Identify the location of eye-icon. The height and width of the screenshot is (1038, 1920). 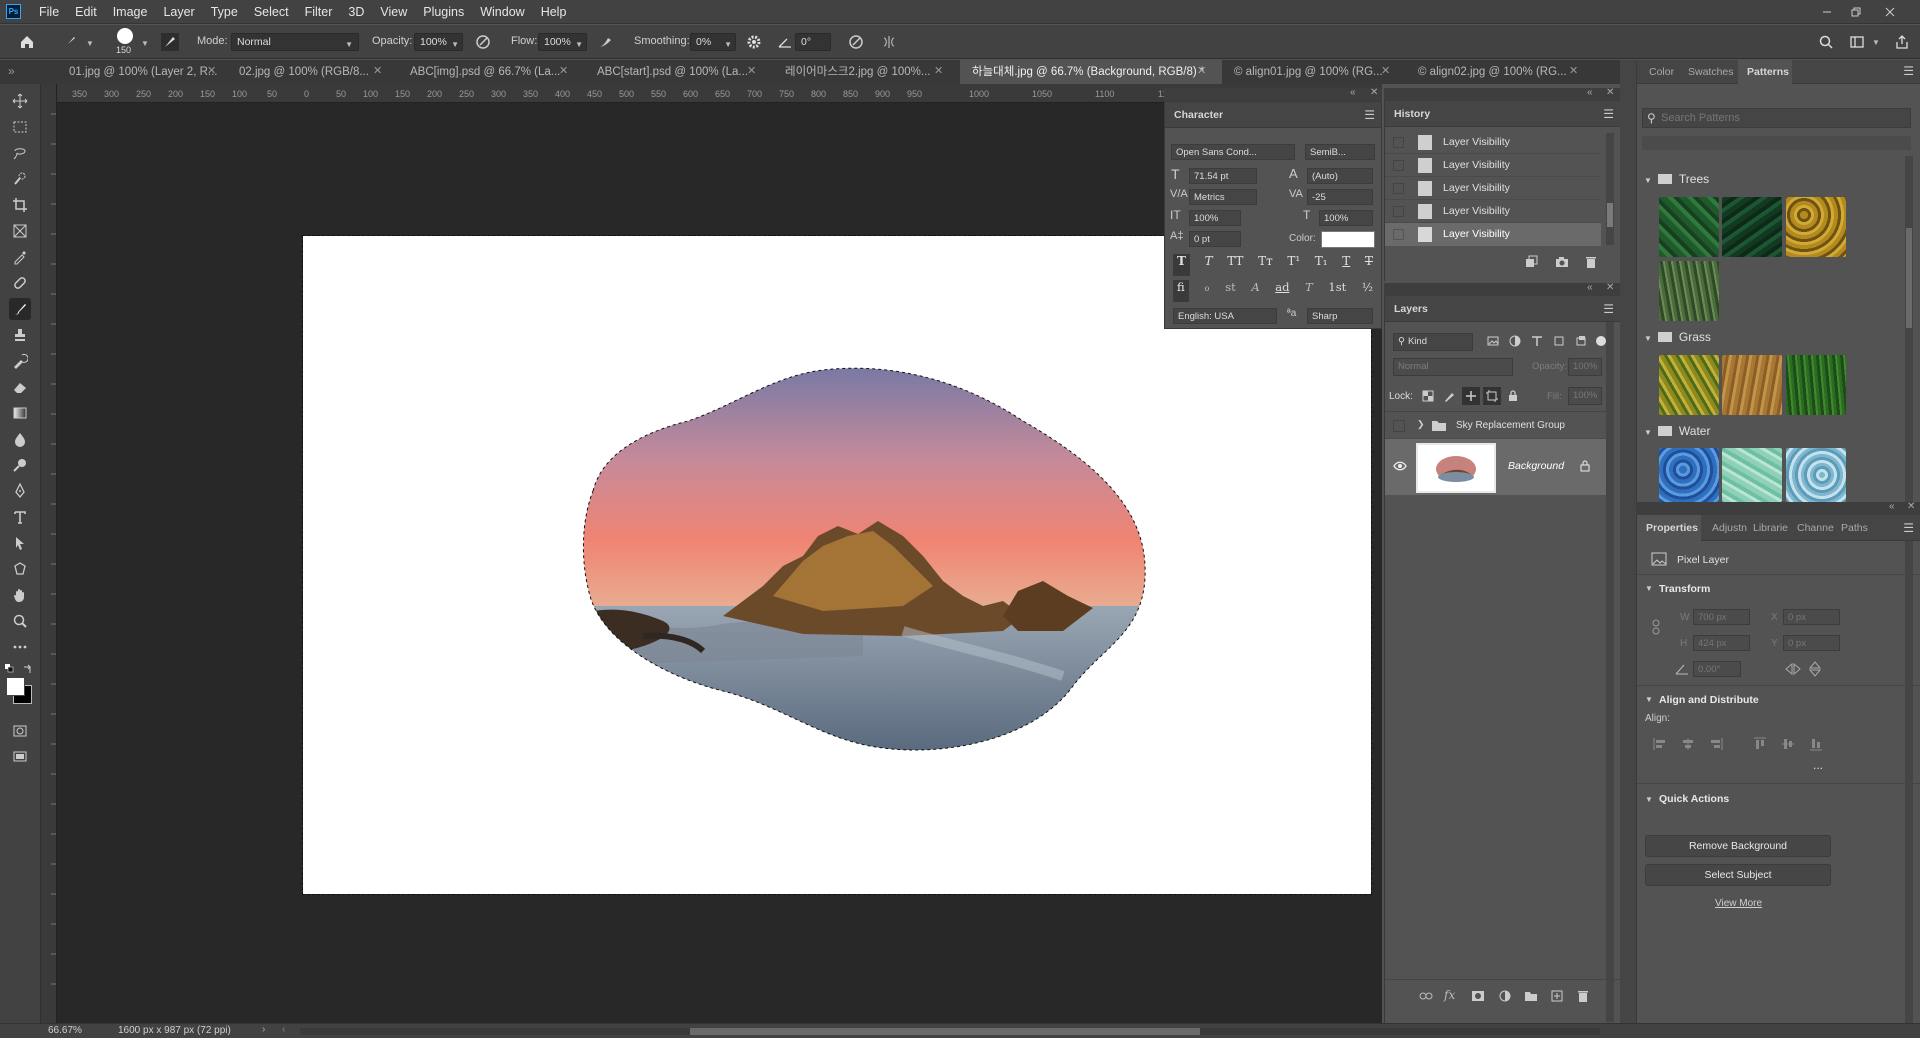
(1400, 466).